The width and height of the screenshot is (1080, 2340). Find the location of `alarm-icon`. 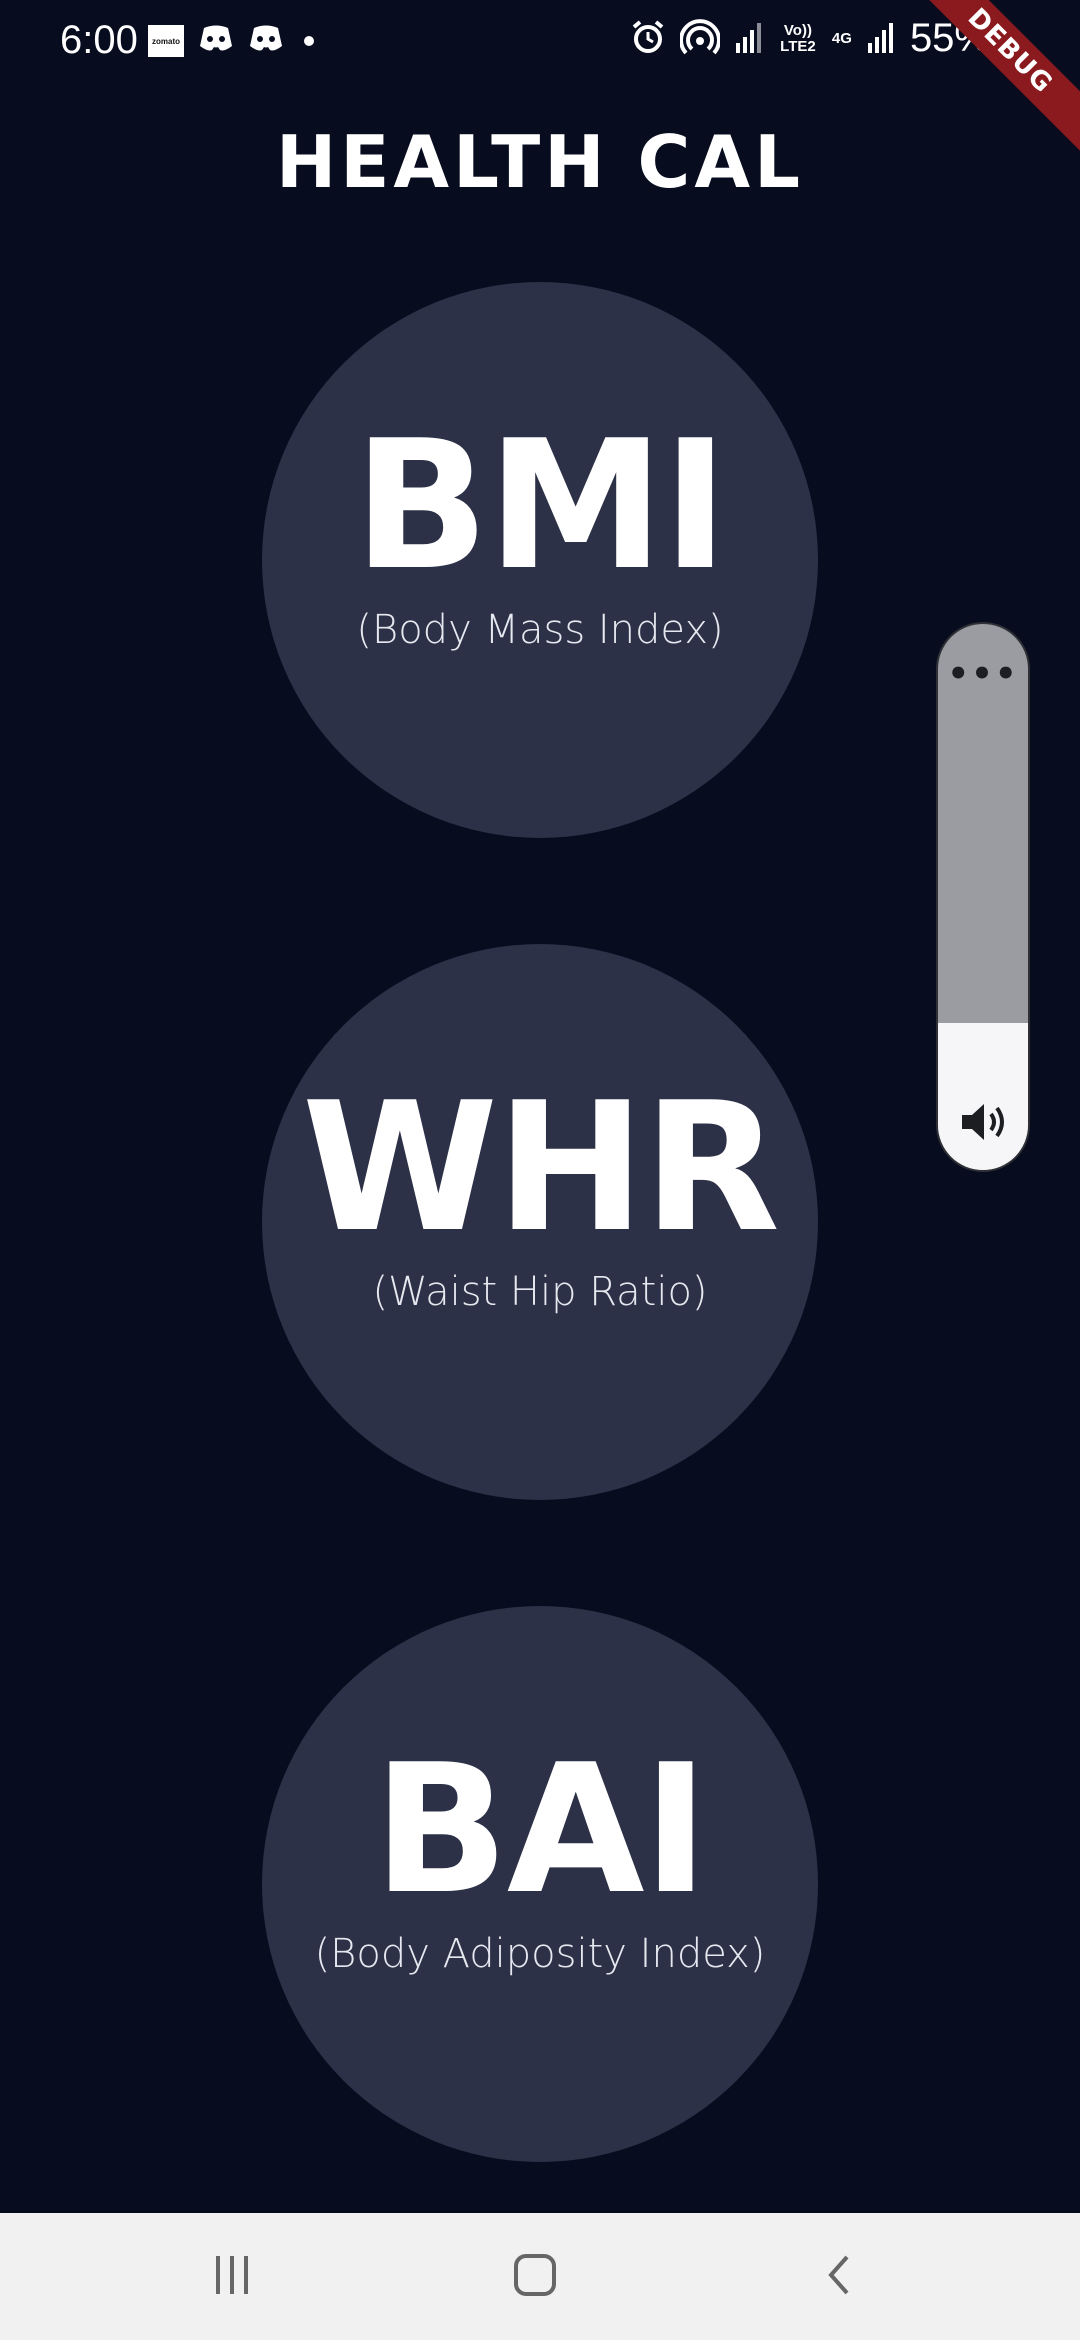

alarm-icon is located at coordinates (648, 39).